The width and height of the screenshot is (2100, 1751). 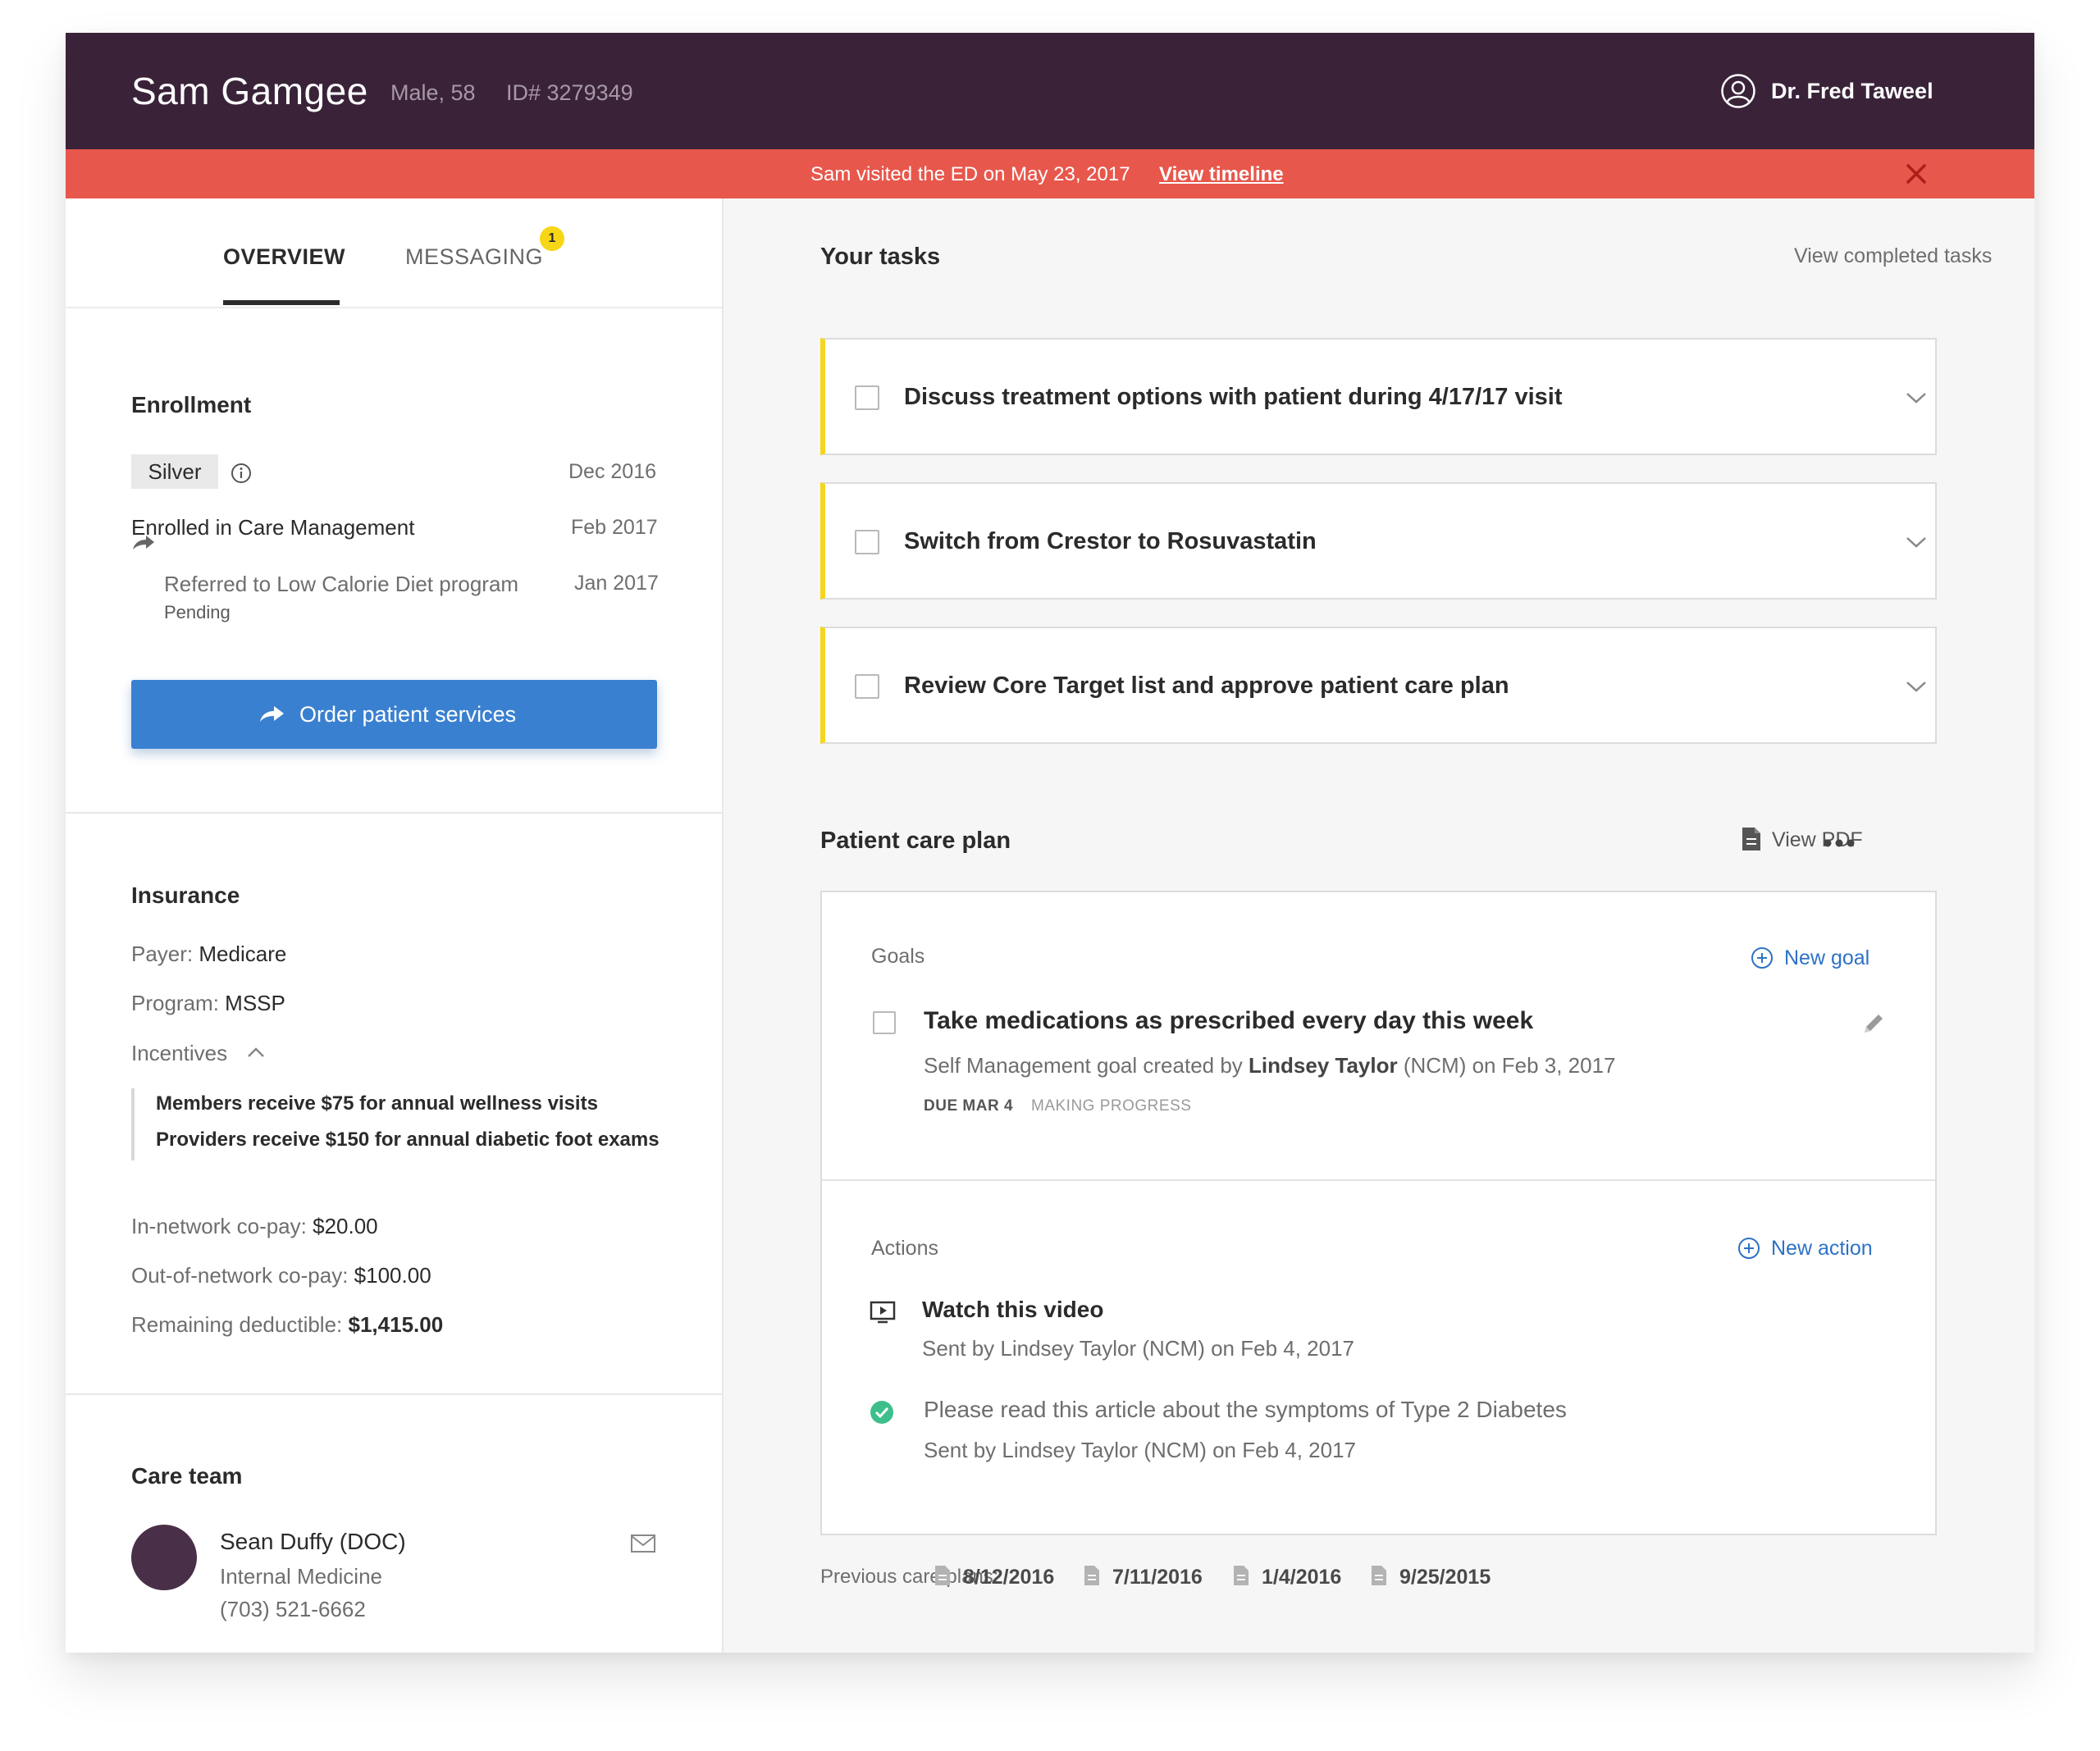 I want to click on out-network-label: Out-of-network co-pay:, so click(x=240, y=1275).